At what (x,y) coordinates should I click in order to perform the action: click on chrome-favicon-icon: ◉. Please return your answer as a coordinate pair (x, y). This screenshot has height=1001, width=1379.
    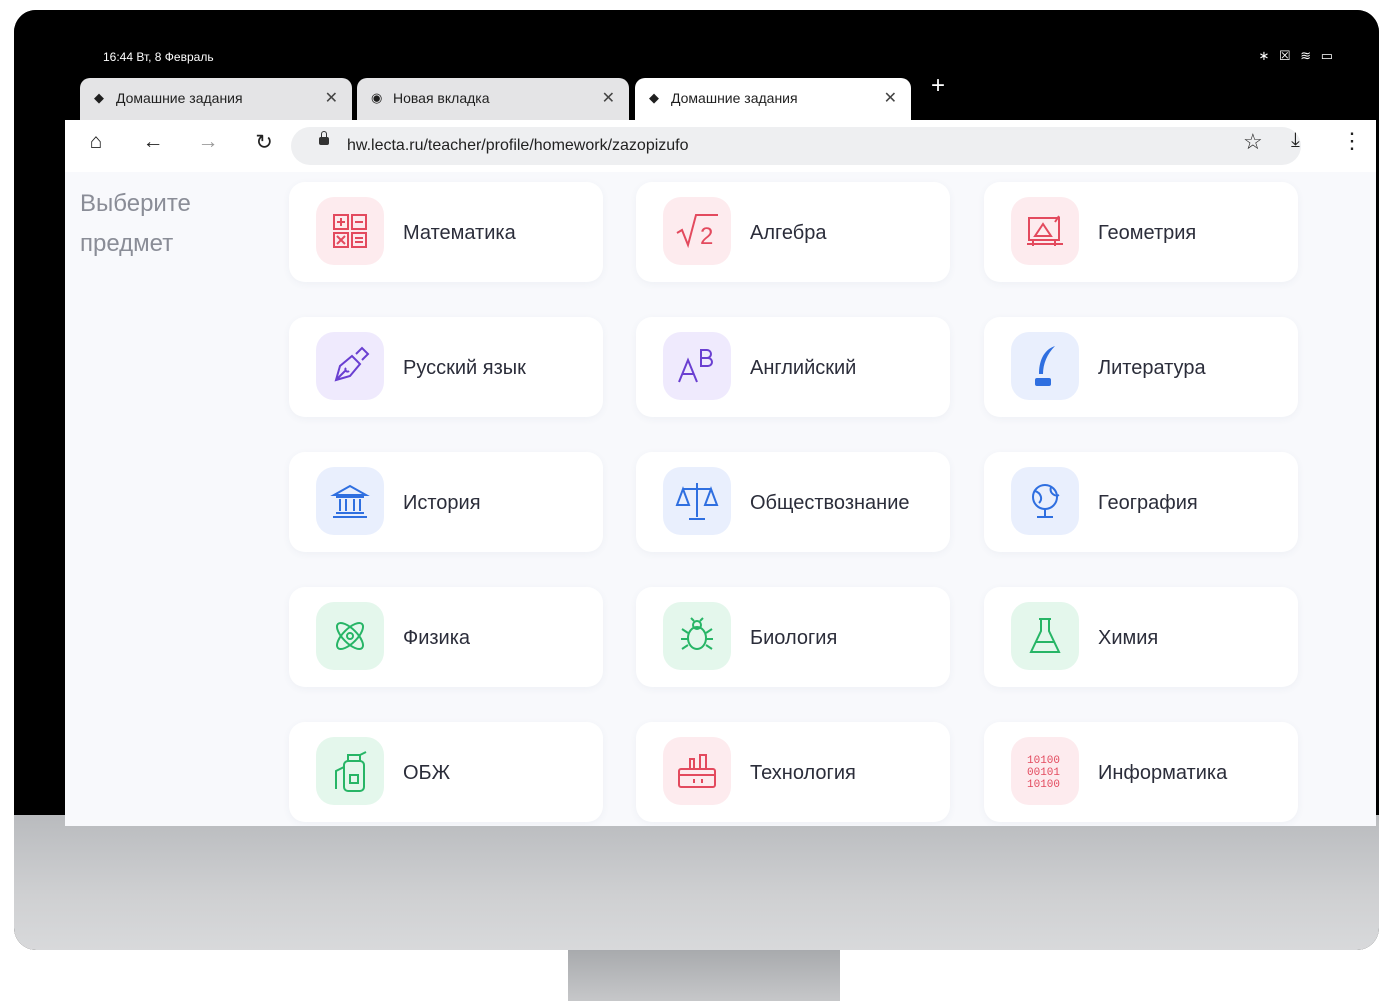
    Looking at the image, I should click on (377, 97).